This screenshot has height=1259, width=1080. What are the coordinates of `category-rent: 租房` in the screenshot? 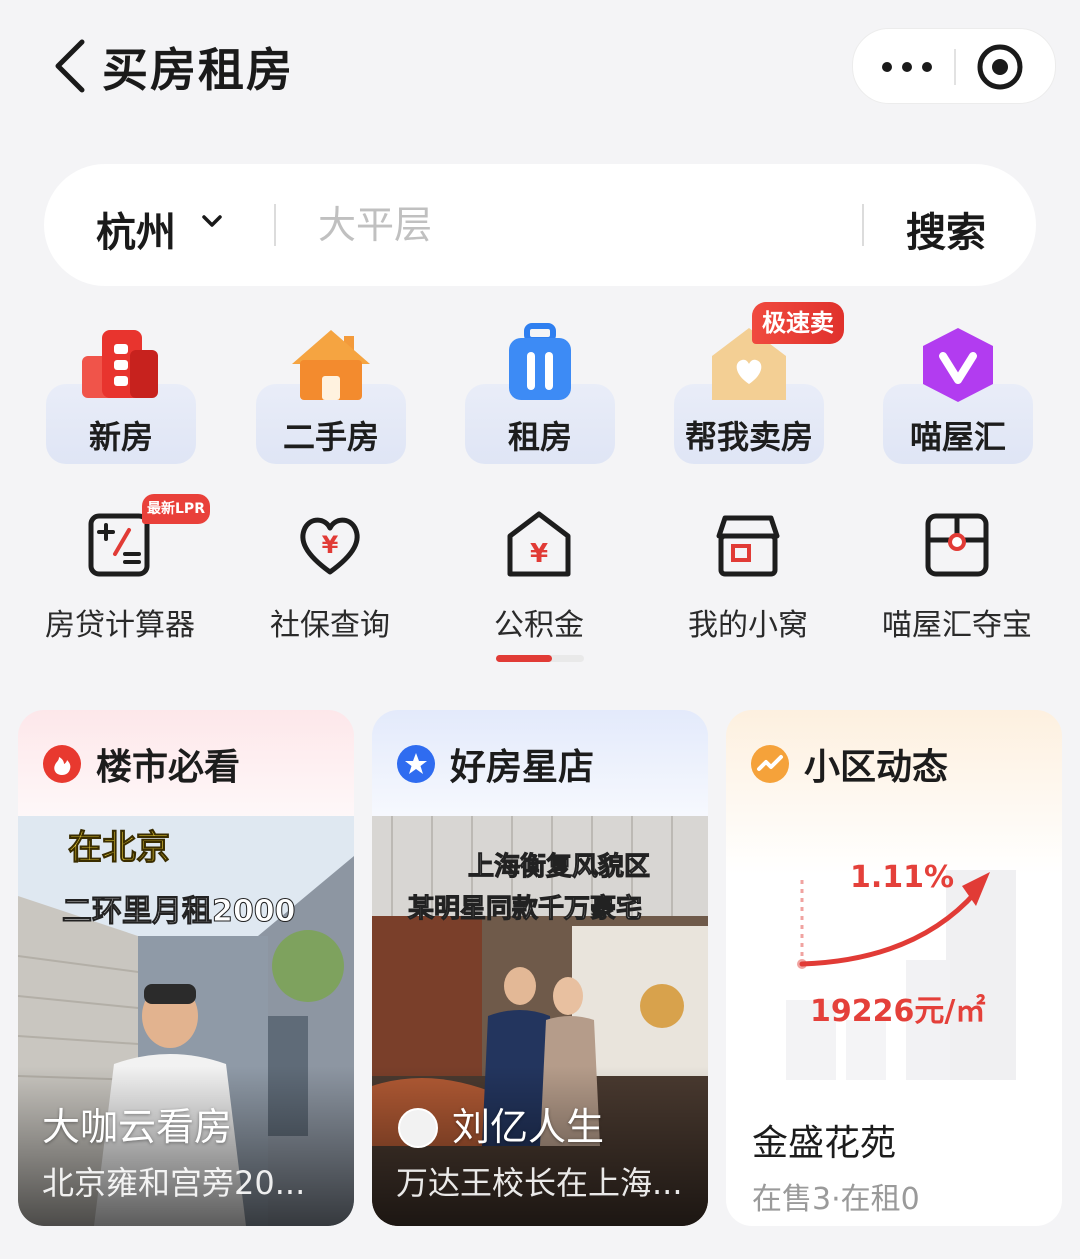 It's located at (540, 395).